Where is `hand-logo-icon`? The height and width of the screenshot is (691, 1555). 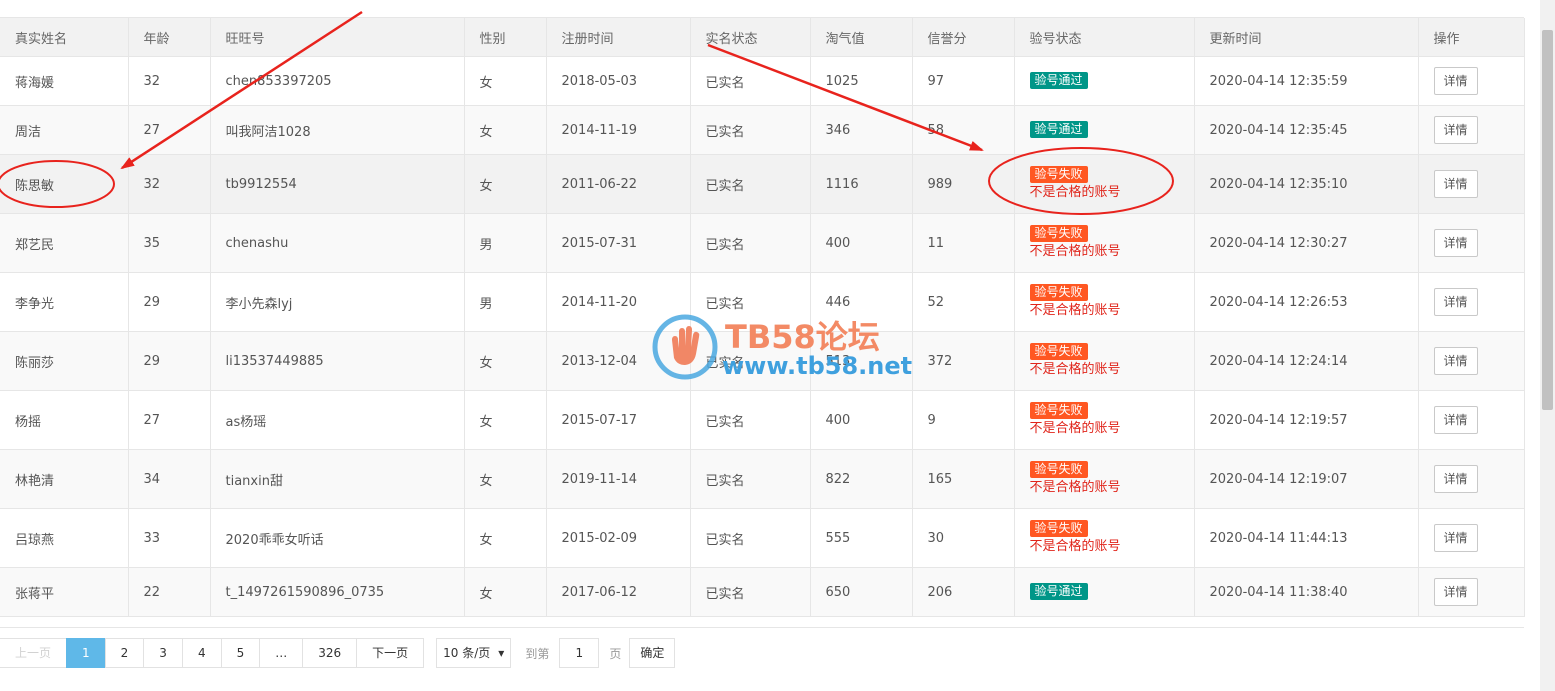
hand-logo-icon is located at coordinates (685, 347).